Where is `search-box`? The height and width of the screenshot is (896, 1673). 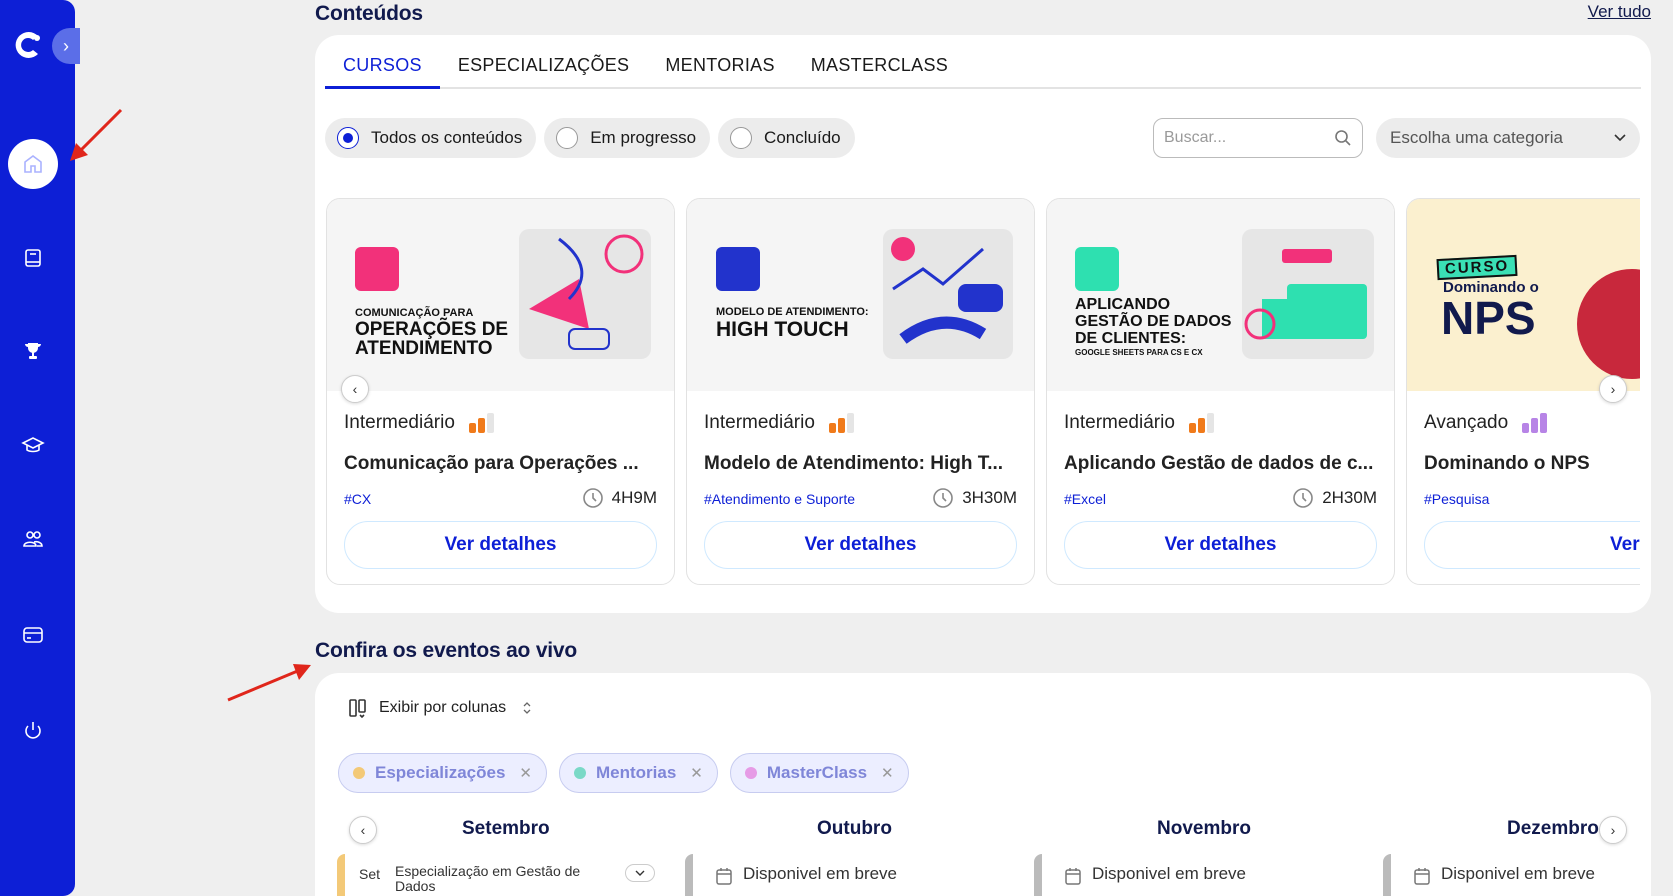 search-box is located at coordinates (1258, 138).